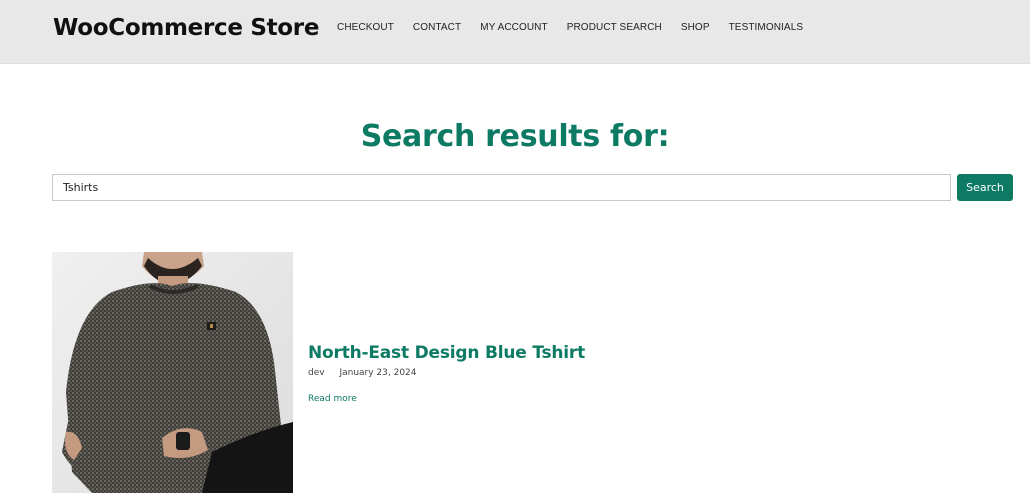  What do you see at coordinates (186, 28) in the screenshot?
I see `site-title: WooCommerce Store` at bounding box center [186, 28].